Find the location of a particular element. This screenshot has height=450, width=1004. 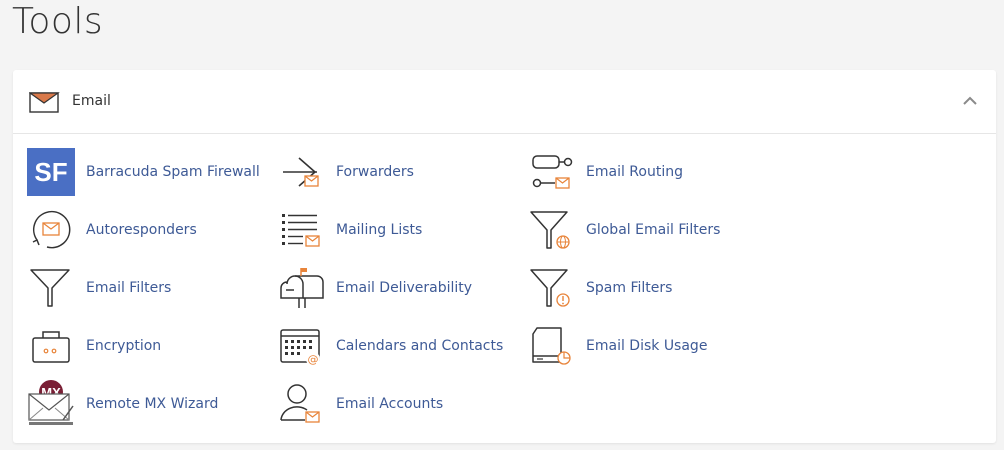

tool-remote-mx-wizard: MX Remote MX Wizard is located at coordinates (147, 404).